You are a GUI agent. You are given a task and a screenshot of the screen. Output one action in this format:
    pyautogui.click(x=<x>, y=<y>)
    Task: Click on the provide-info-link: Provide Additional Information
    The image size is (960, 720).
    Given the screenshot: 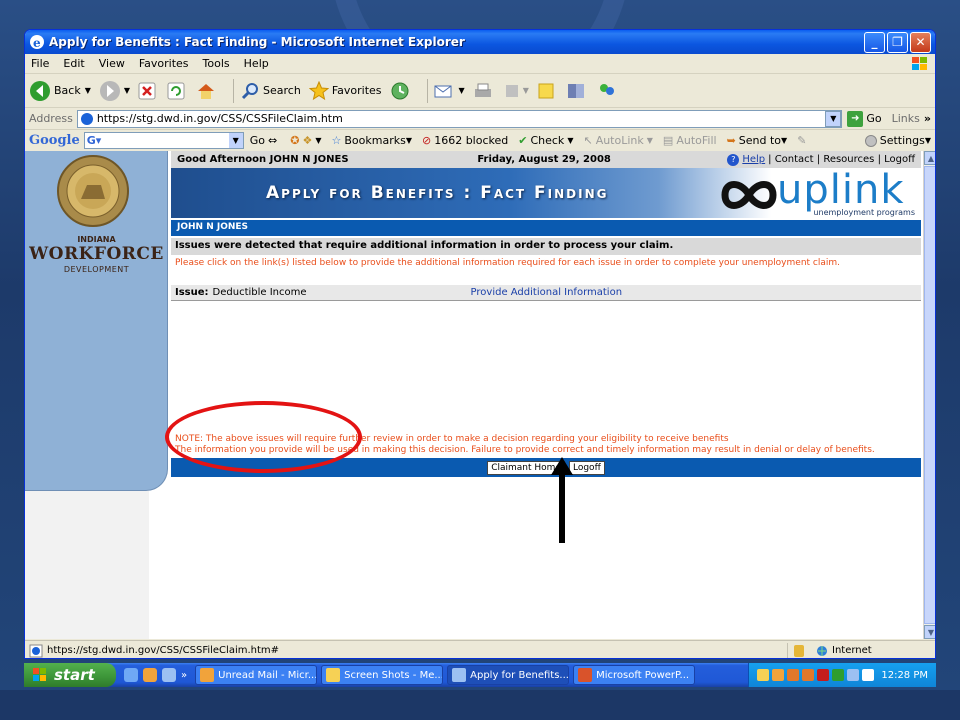 What is the action you would take?
    pyautogui.click(x=547, y=292)
    